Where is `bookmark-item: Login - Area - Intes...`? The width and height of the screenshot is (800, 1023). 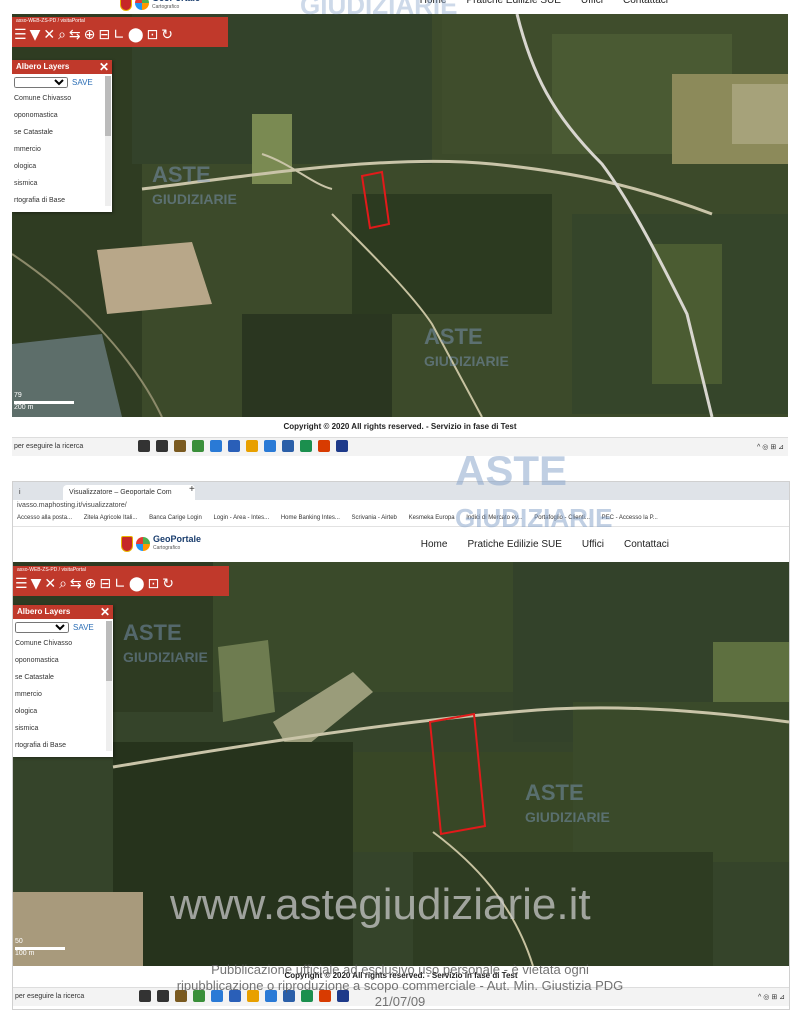 bookmark-item: Login - Area - Intes... is located at coordinates (241, 518).